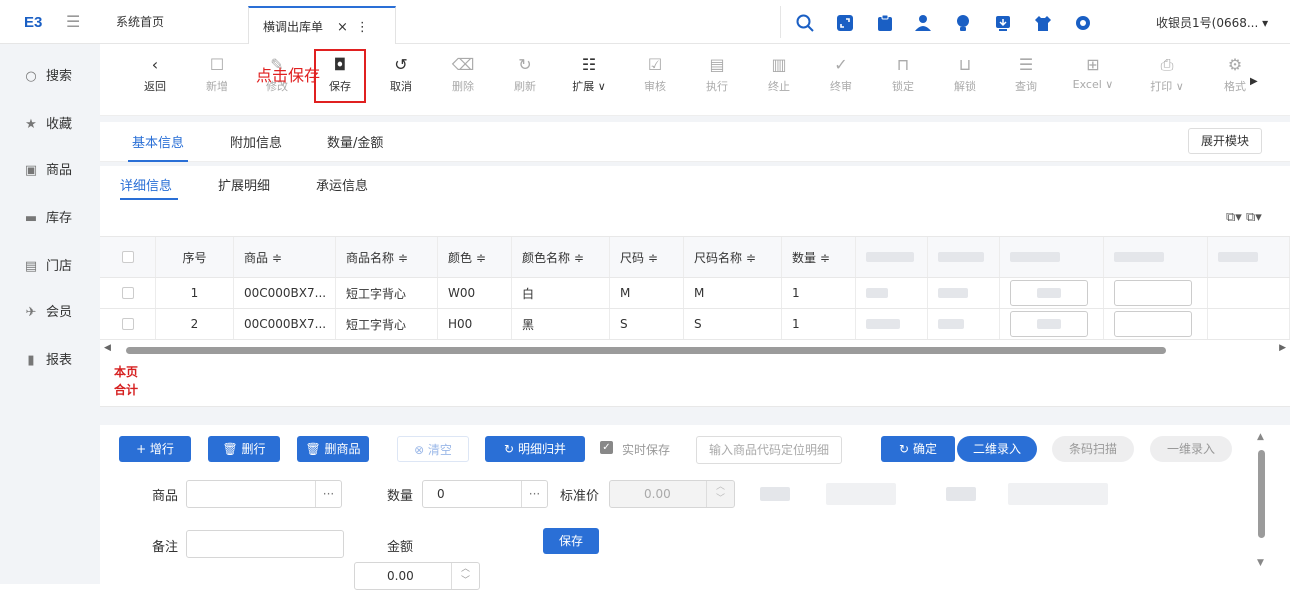 The width and height of the screenshot is (1290, 590). Describe the element at coordinates (217, 75) in the screenshot. I see `new-button: ☐ 新增` at that location.